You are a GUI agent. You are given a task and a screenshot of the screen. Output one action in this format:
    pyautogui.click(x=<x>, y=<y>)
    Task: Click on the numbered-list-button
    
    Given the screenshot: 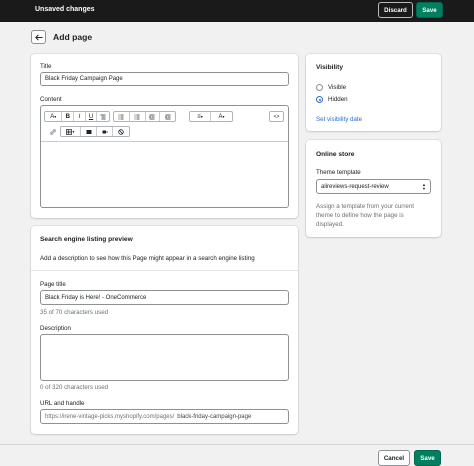 What is the action you would take?
    pyautogui.click(x=138, y=116)
    